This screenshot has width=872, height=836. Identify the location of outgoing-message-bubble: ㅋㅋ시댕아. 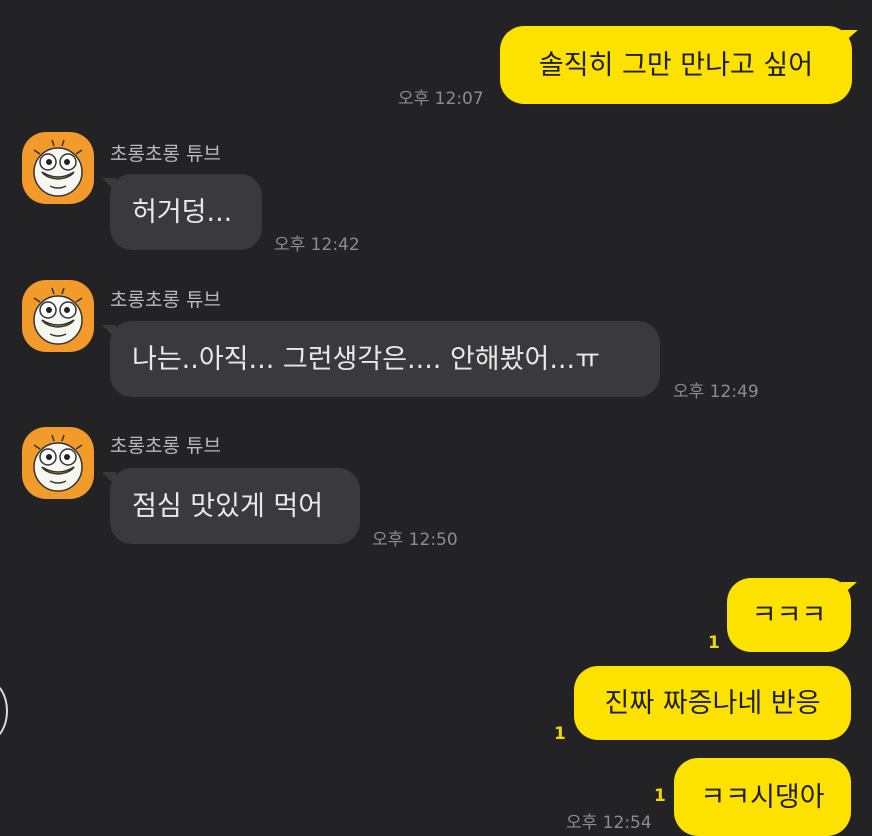
(762, 797).